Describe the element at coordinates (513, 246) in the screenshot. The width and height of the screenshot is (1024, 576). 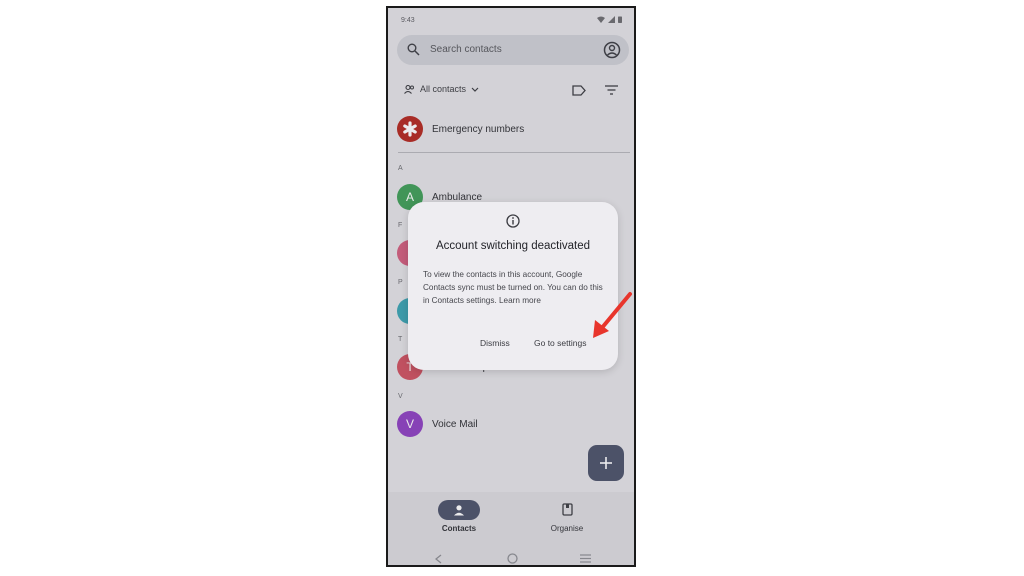
I see `dialog-title: Account switching deactivated` at that location.